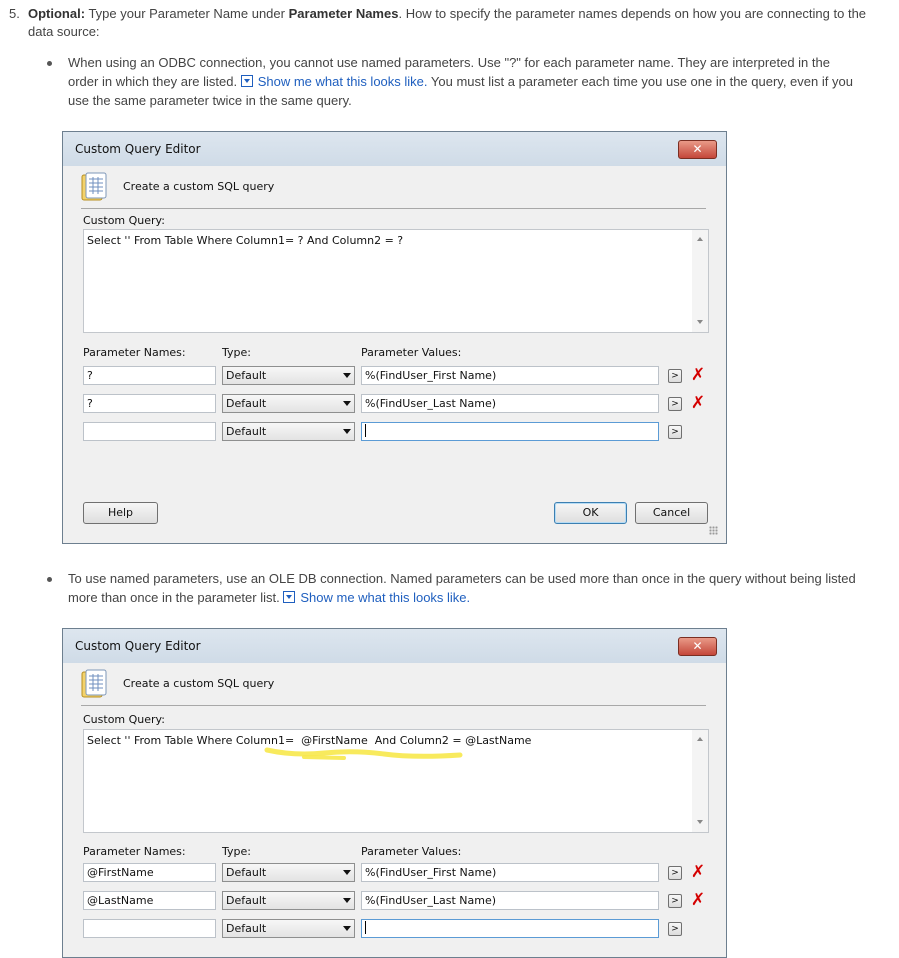 The width and height of the screenshot is (899, 958). What do you see at coordinates (671, 513) in the screenshot?
I see `cancel-button: Cancel` at bounding box center [671, 513].